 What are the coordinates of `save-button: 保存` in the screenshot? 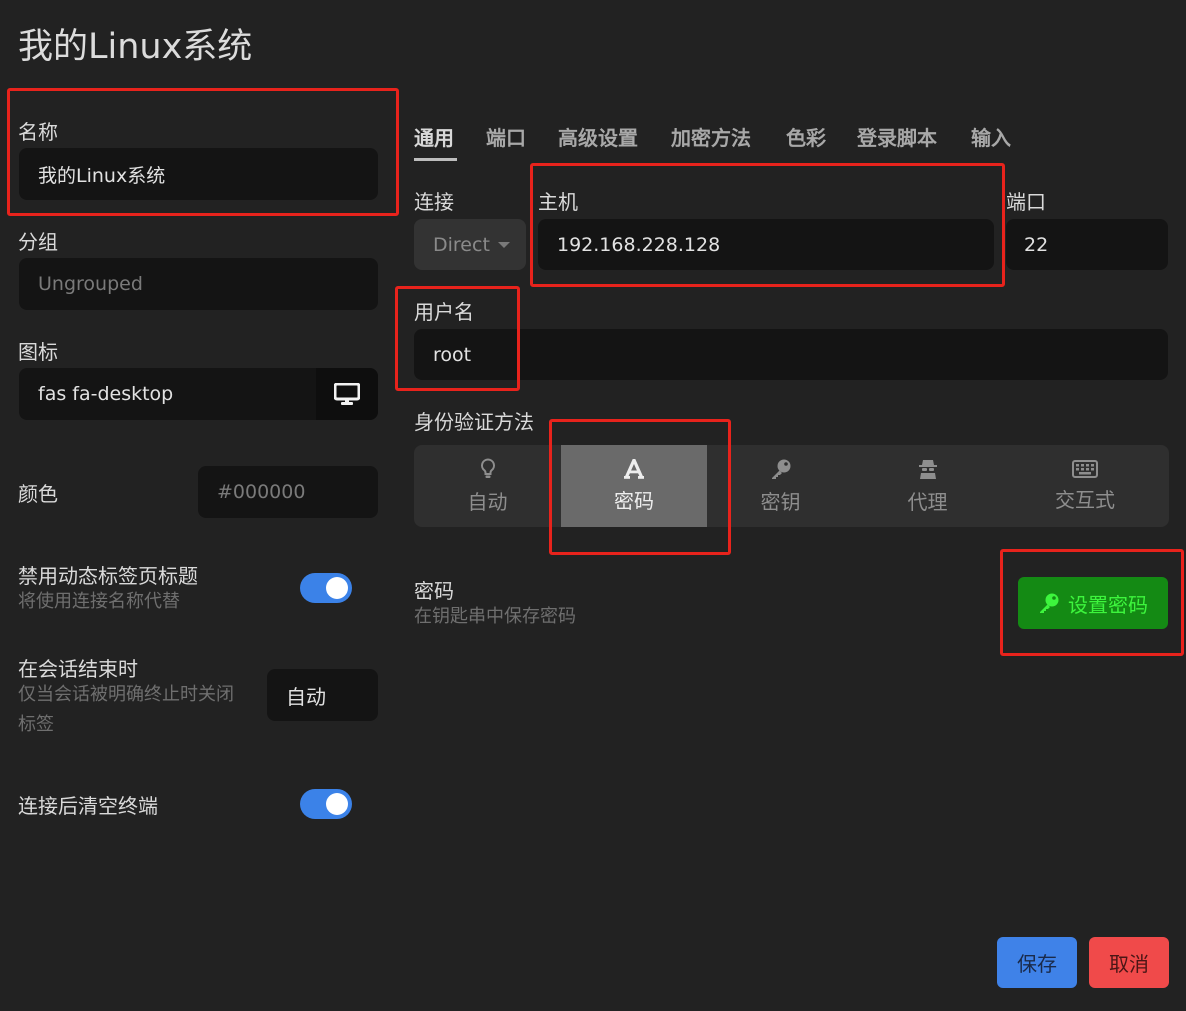 It's located at (1037, 962).